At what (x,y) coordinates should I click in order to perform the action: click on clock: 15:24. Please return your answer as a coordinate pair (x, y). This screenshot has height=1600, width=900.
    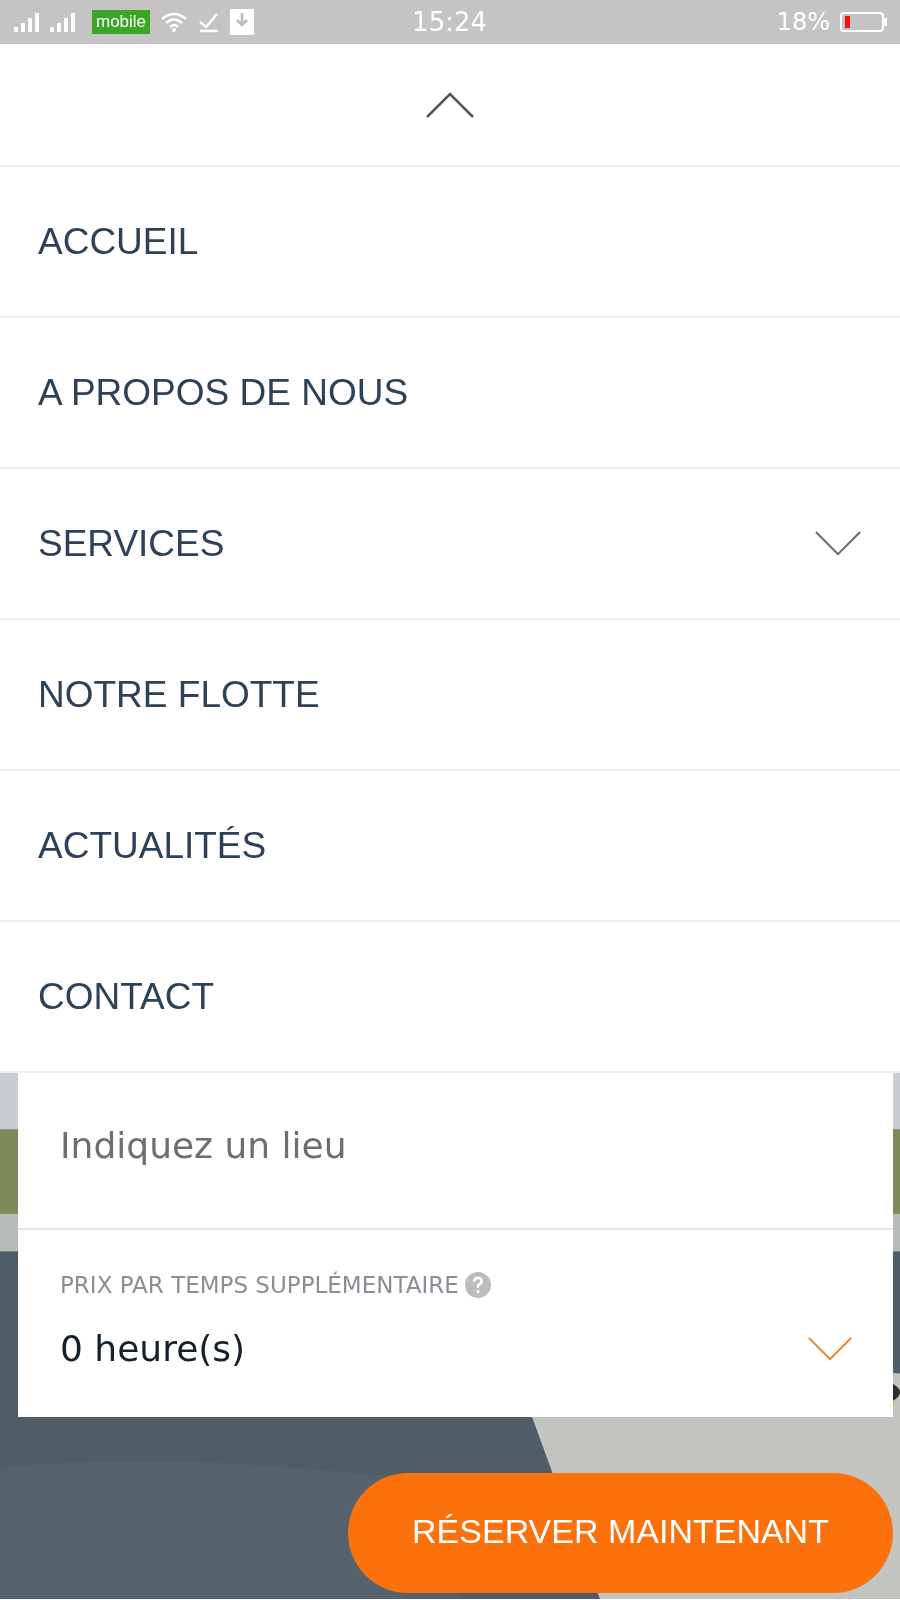
    Looking at the image, I should click on (450, 22).